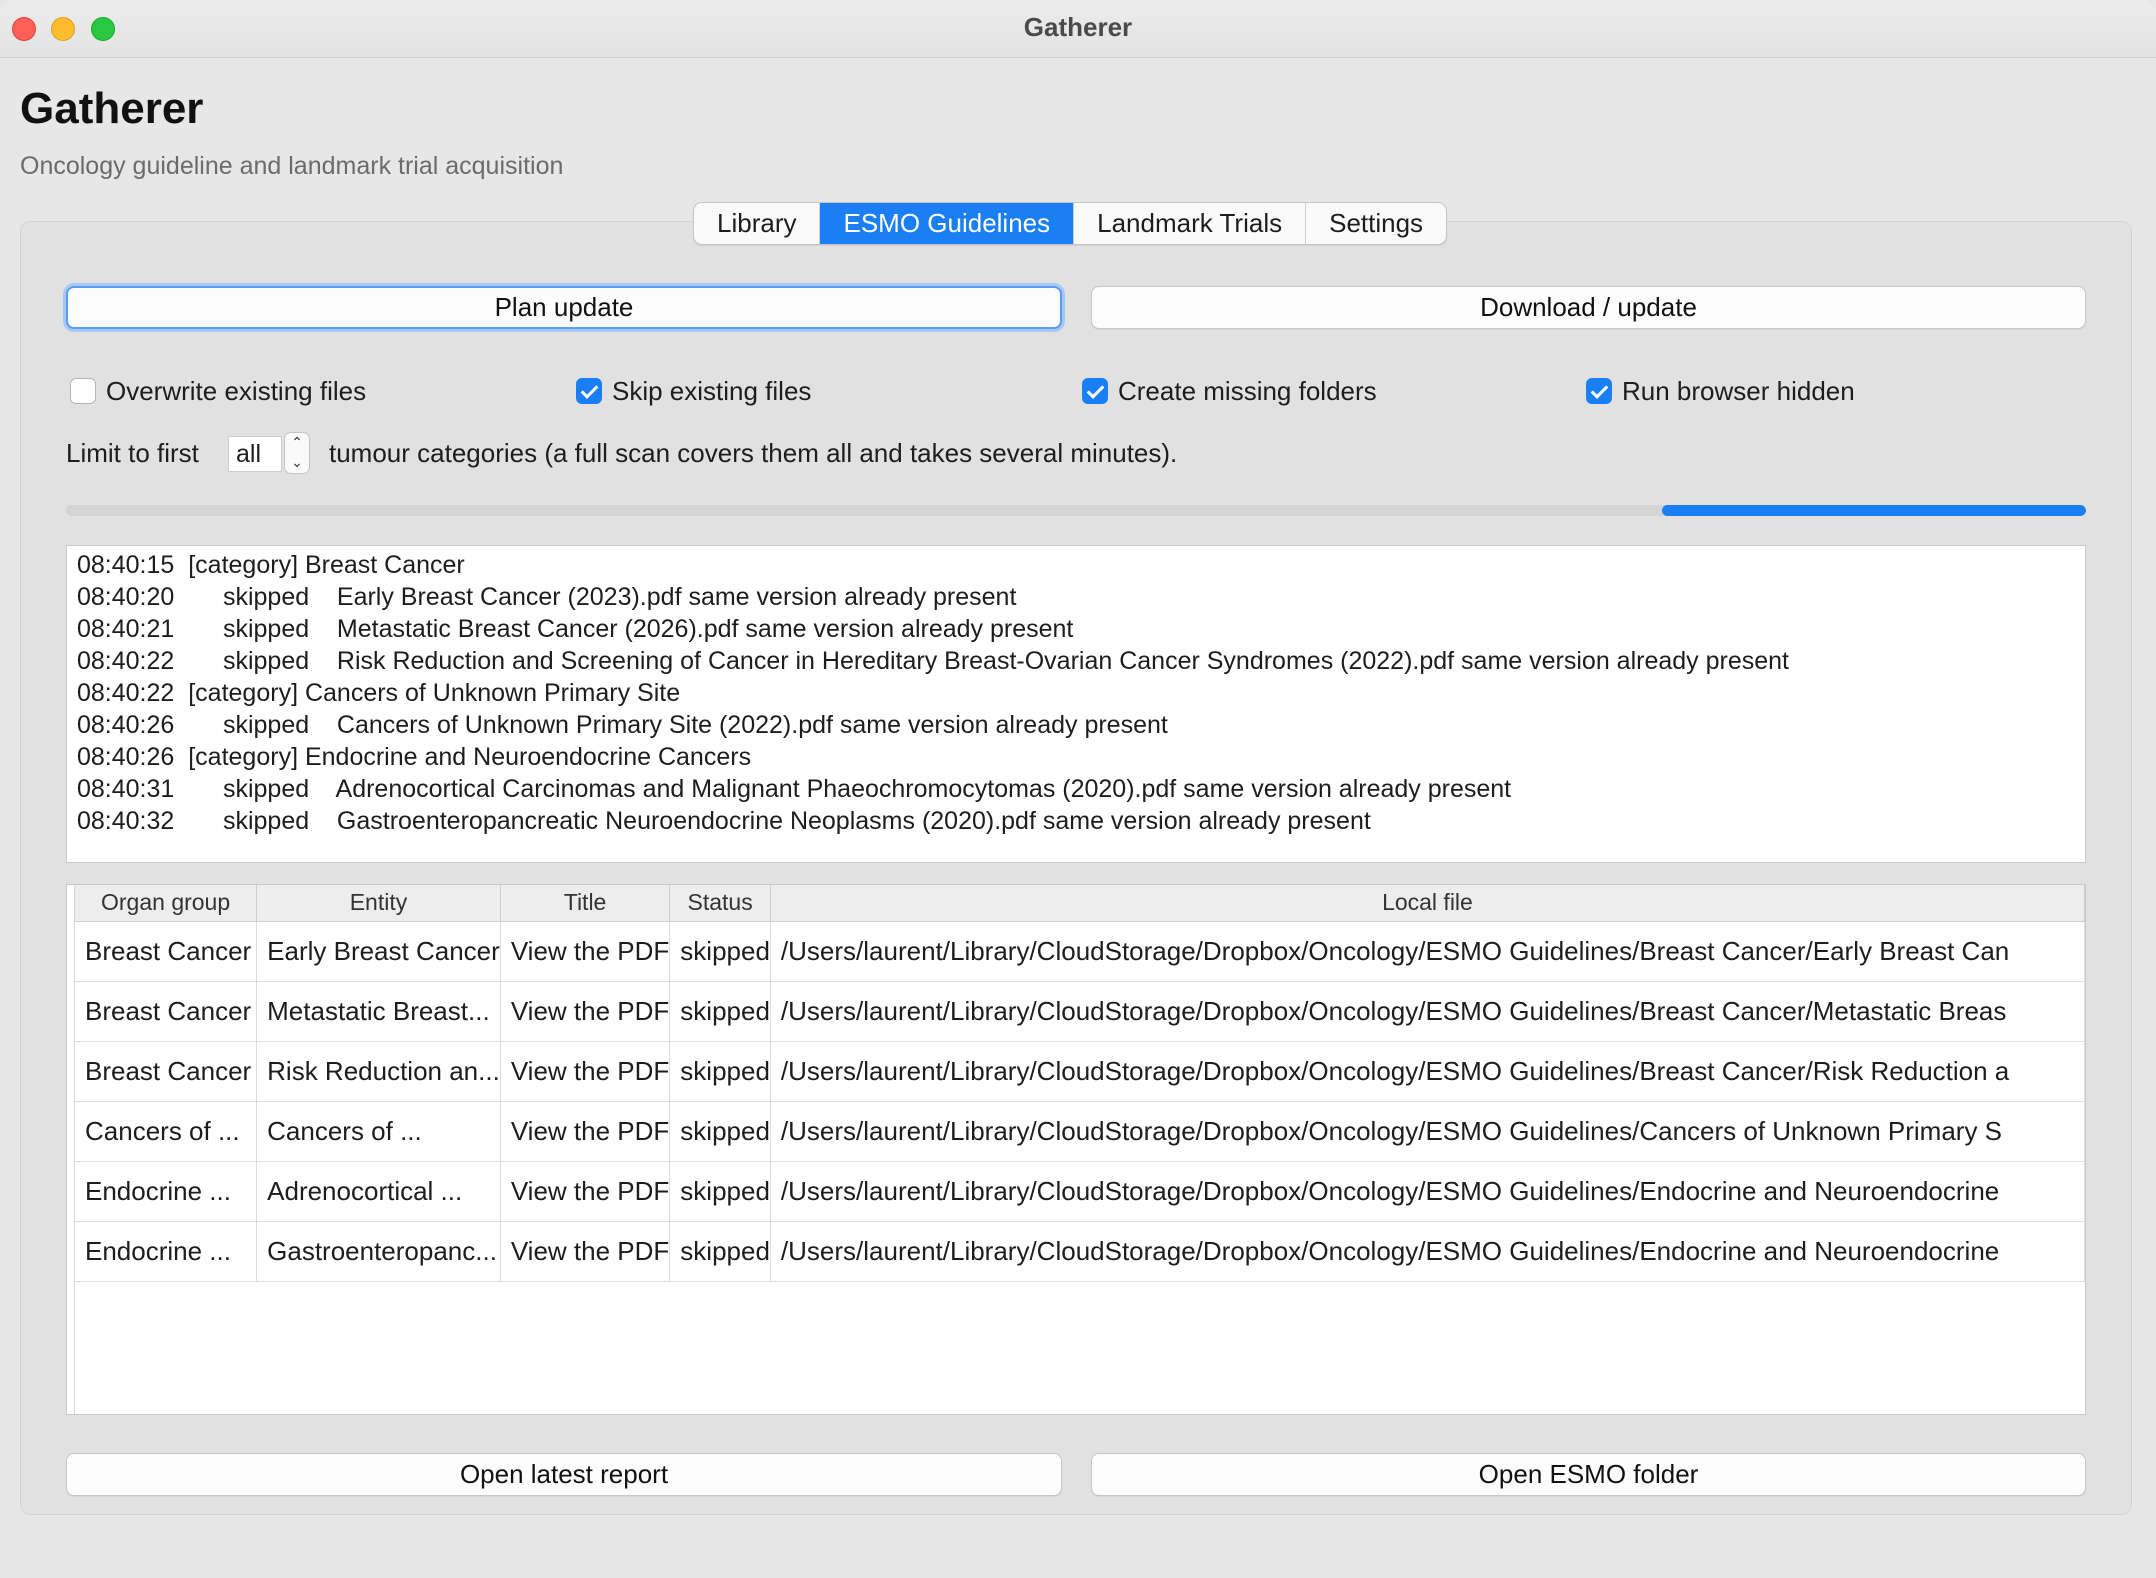  Describe the element at coordinates (297, 443) in the screenshot. I see `stepper-up-icon: ⌃` at that location.